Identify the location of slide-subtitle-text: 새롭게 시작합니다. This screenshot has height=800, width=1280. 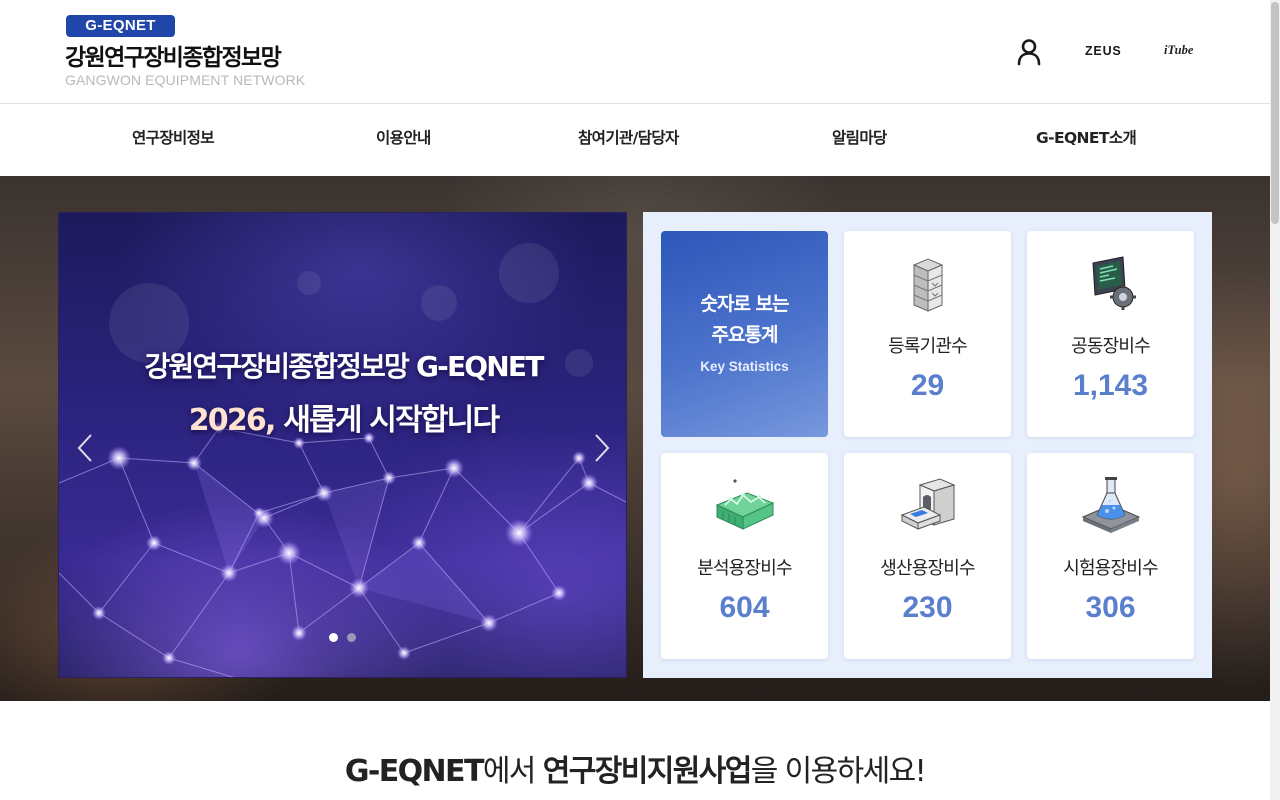
(387, 420).